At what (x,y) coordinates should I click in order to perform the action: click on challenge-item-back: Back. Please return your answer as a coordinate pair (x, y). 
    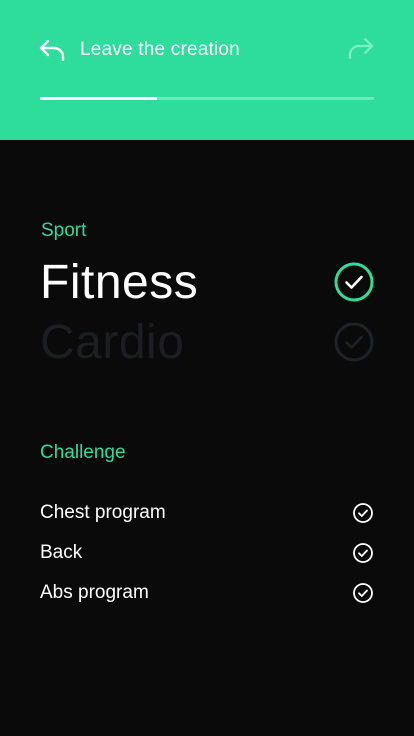
    Looking at the image, I should click on (207, 553).